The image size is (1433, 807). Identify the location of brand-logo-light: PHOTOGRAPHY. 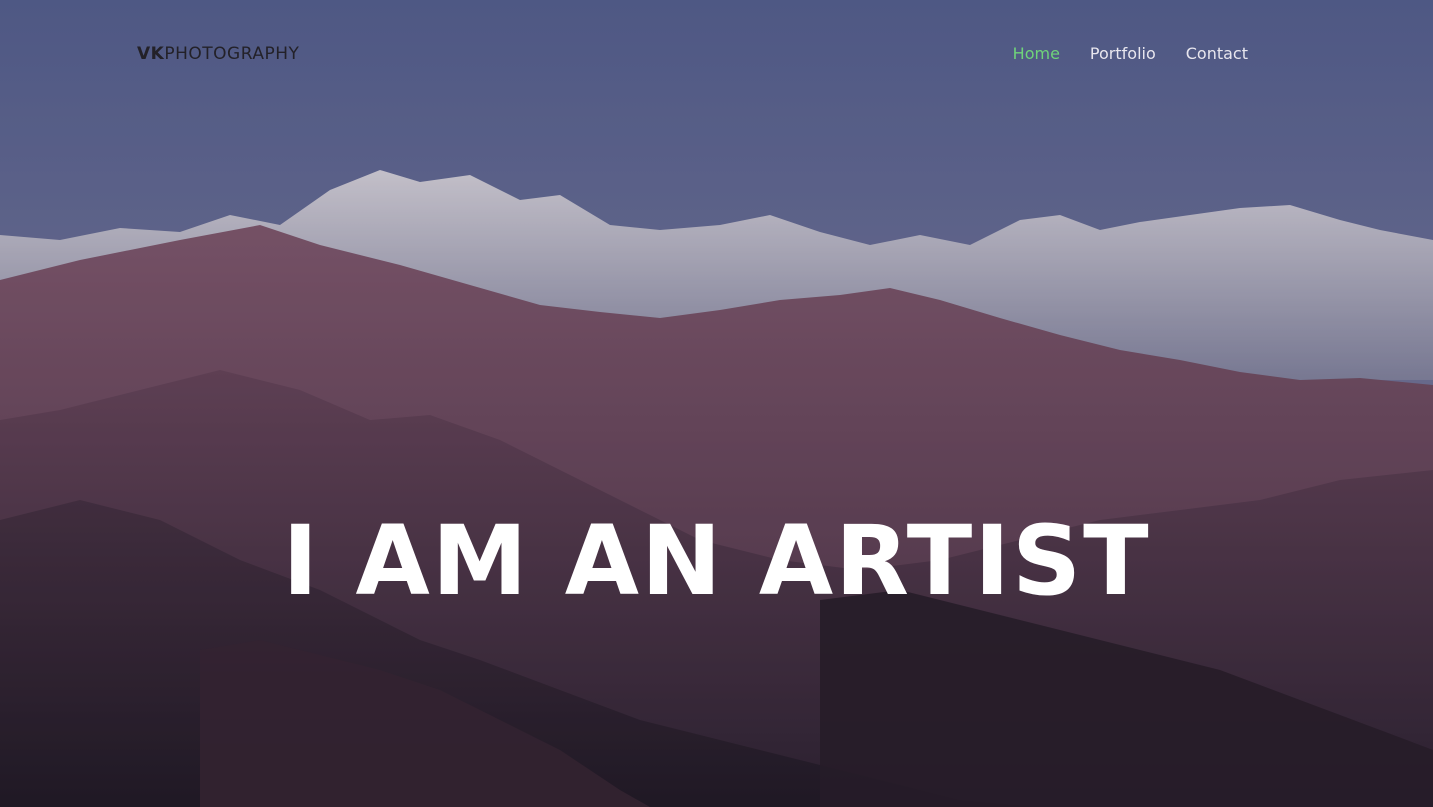
(232, 54).